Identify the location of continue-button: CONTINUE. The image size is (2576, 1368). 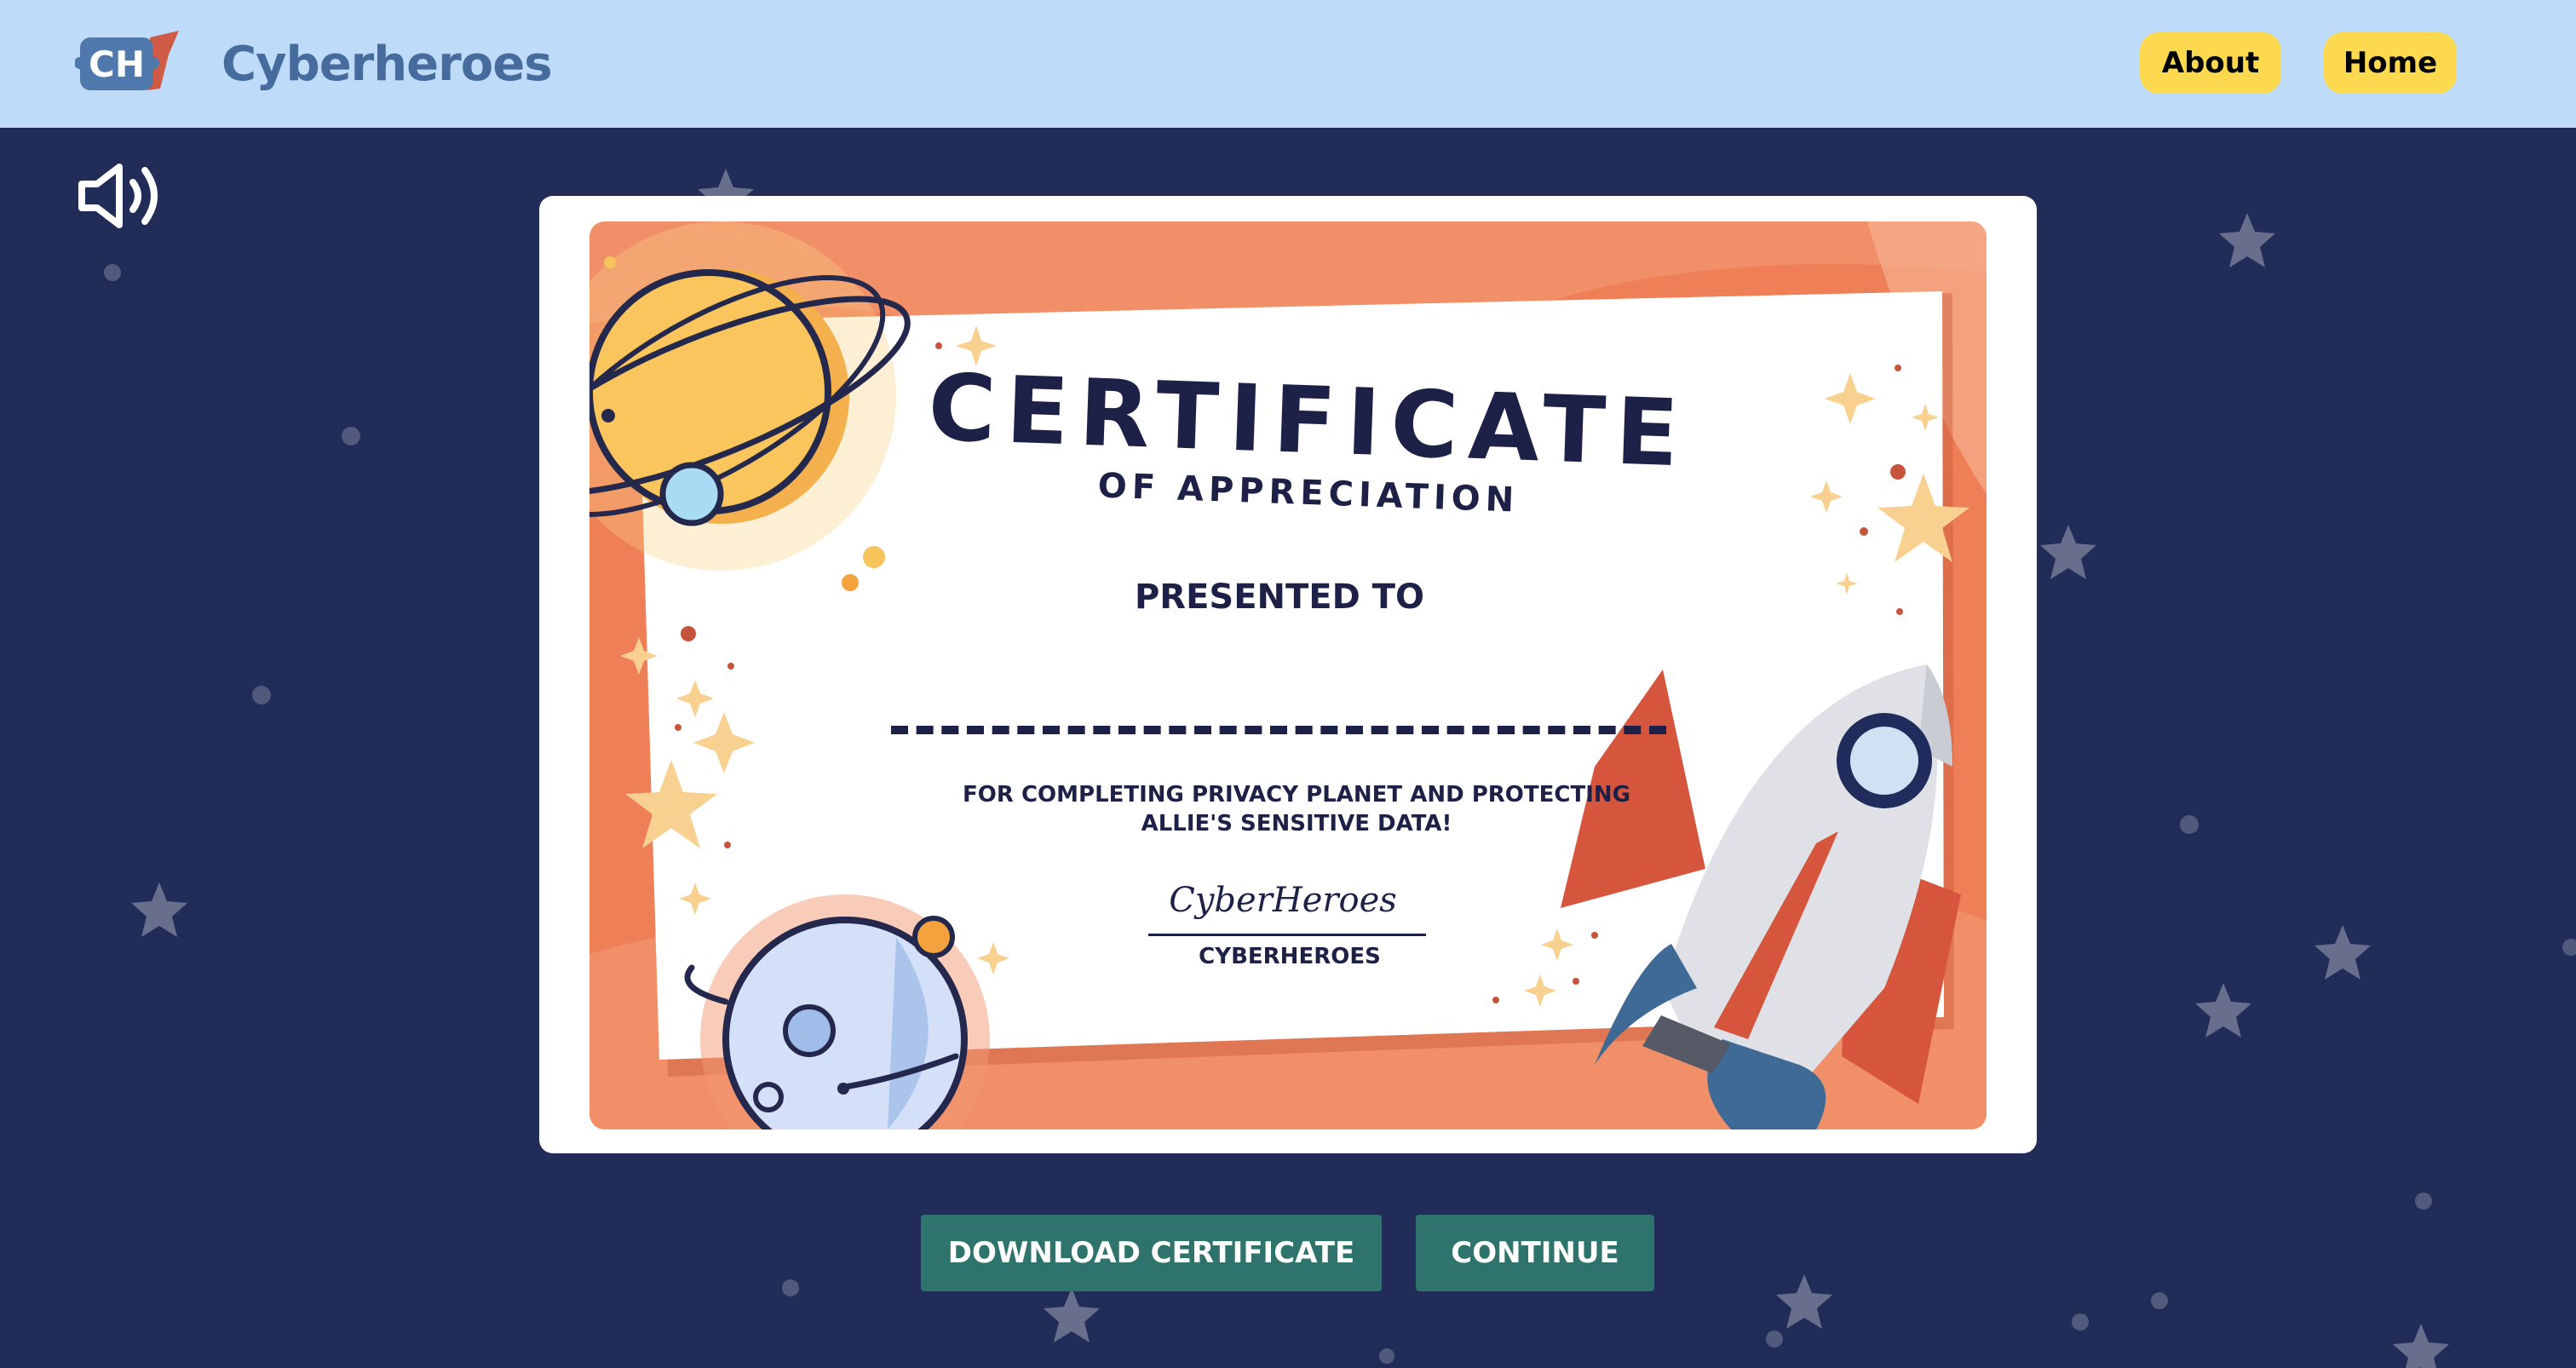
(1535, 1253).